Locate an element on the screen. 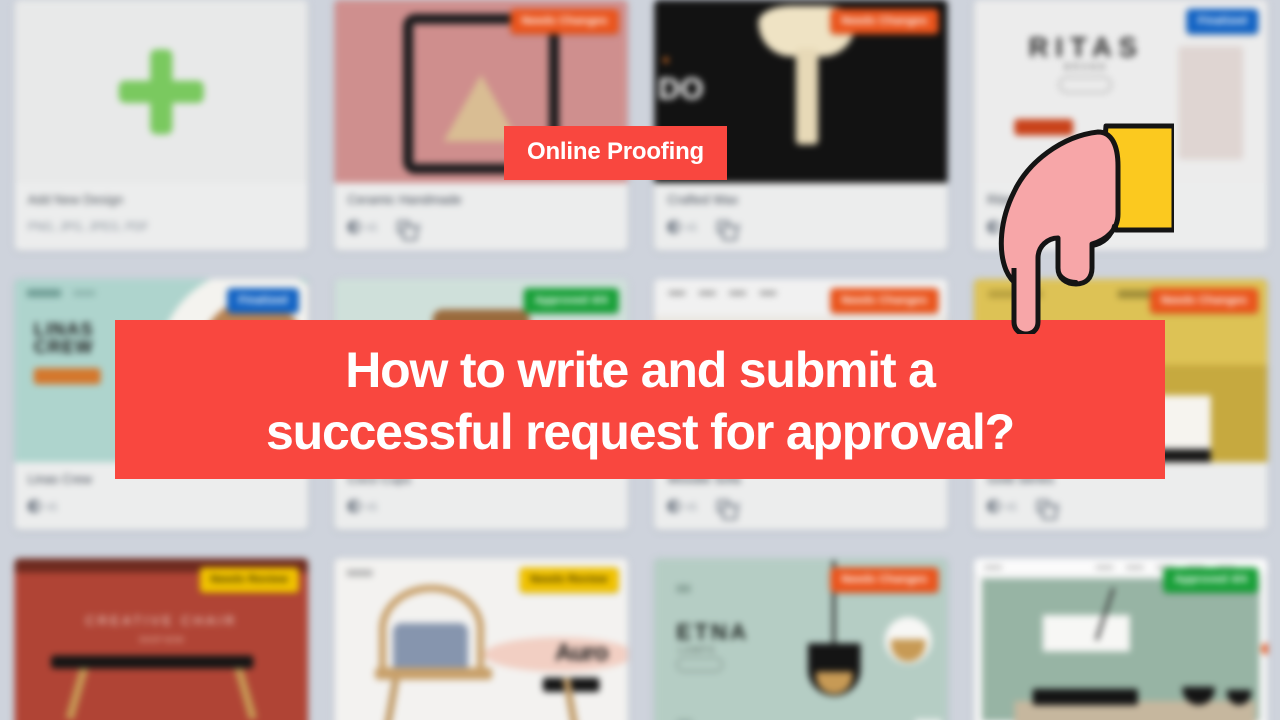 This screenshot has width=1280, height=720. thumbnail-brand-subtext: LAMPS is located at coordinates (697, 650).